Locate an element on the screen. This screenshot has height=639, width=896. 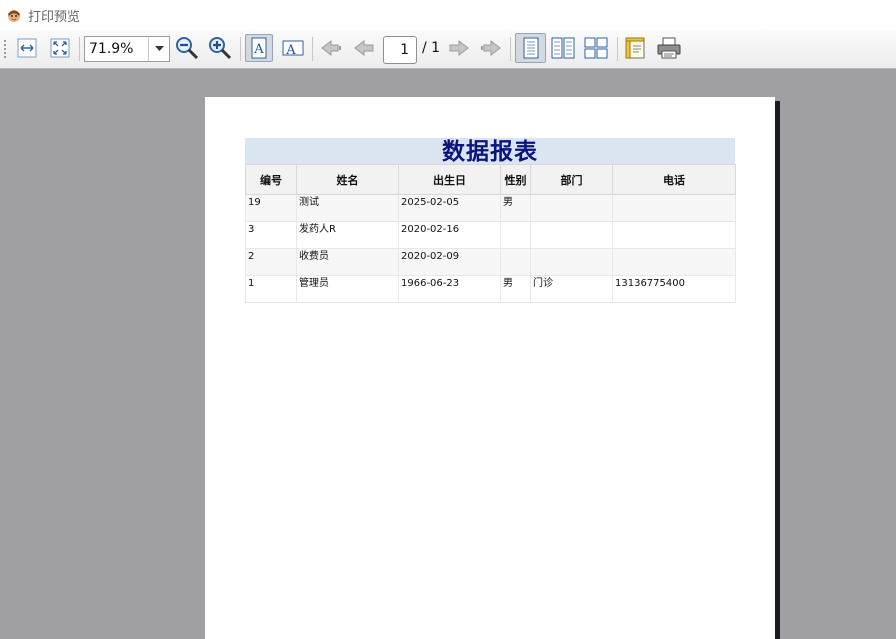
preview-toolbar: 71.9% A A 1 / 1 is located at coordinates (448, 49).